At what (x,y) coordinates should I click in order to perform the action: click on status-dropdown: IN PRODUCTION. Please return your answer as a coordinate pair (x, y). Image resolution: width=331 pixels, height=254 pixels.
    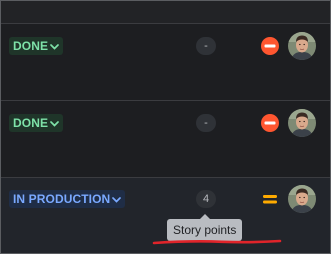
    Looking at the image, I should click on (67, 199).